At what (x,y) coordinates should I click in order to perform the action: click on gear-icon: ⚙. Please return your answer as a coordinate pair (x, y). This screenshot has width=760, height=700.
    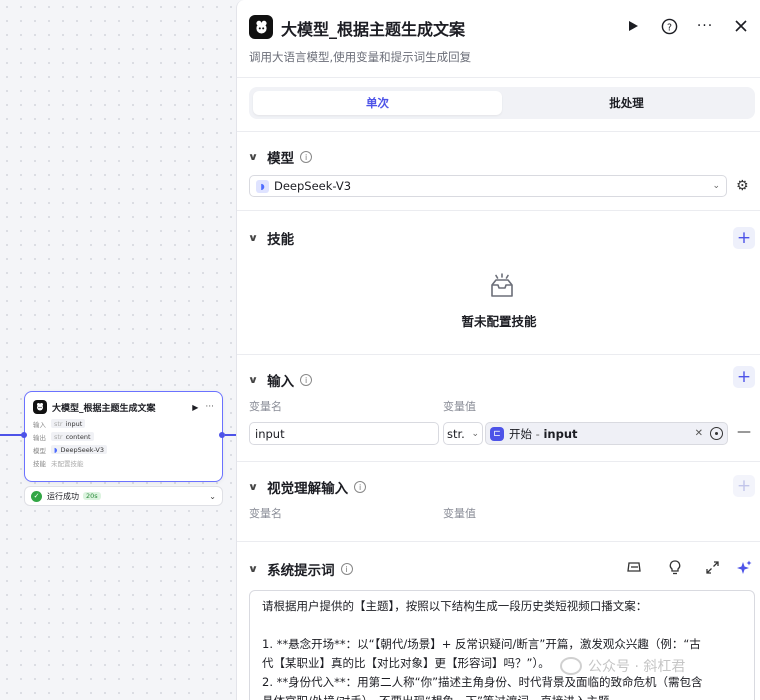
    Looking at the image, I should click on (742, 186).